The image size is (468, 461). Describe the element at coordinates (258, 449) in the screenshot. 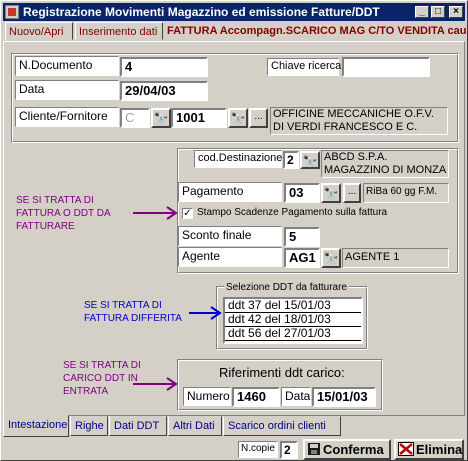

I see `ncopie-label: N.copie` at that location.